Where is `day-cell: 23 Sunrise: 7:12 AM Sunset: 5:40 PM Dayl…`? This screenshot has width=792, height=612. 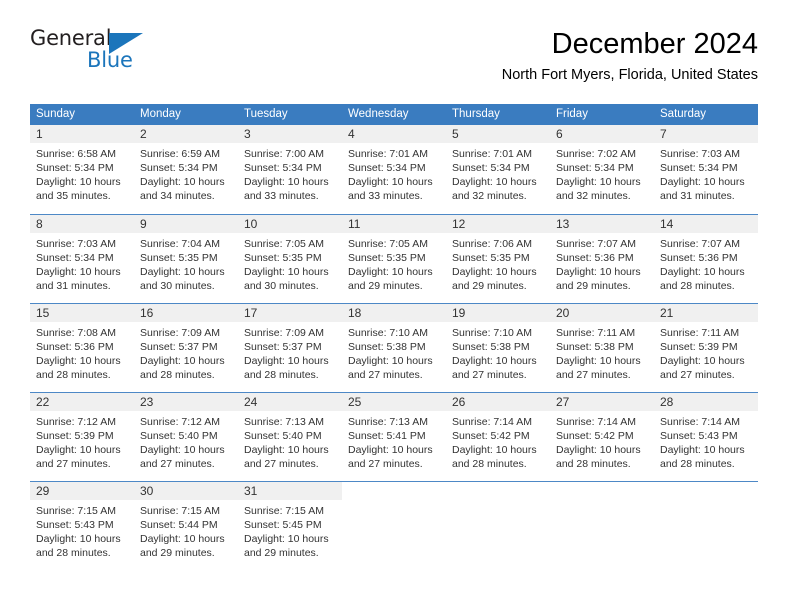 day-cell: 23 Sunrise: 7:12 AM Sunset: 5:40 PM Dayl… is located at coordinates (186, 437).